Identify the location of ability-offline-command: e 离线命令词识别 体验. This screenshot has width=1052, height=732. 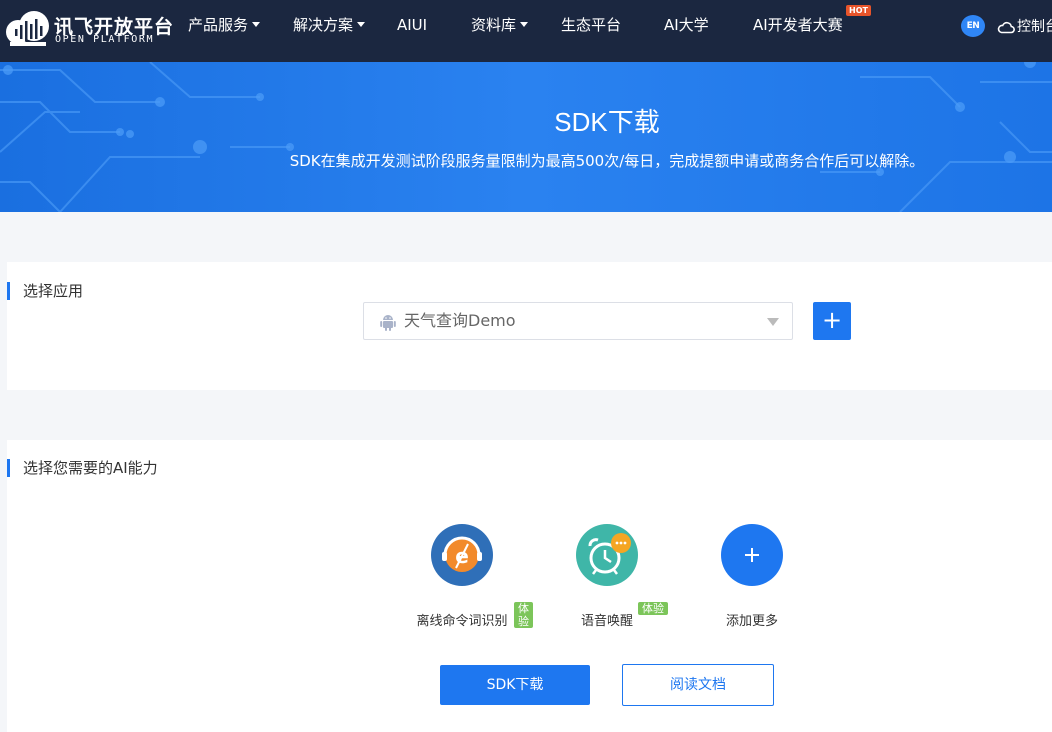
(462, 579).